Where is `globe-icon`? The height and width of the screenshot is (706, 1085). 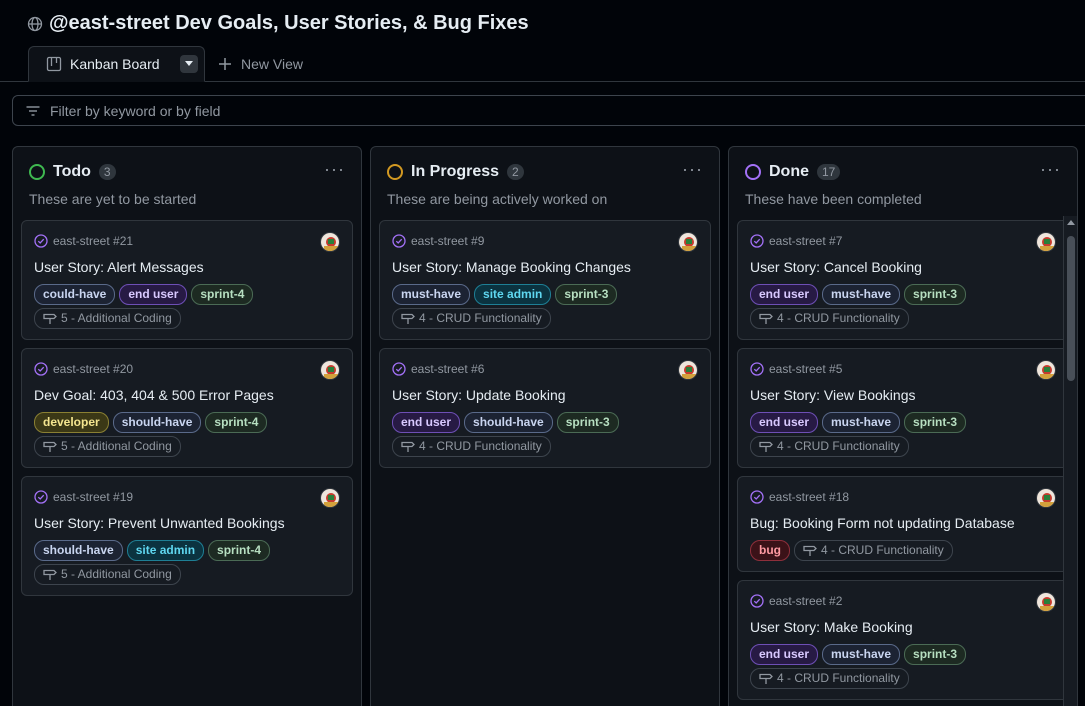
globe-icon is located at coordinates (35, 23).